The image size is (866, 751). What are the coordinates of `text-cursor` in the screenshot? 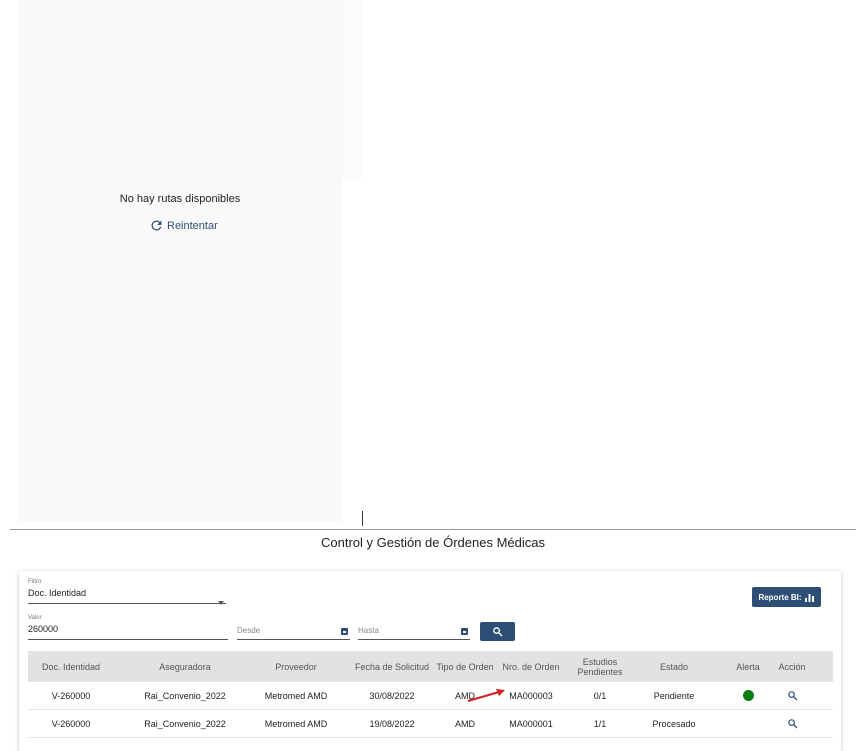 It's located at (362, 518).